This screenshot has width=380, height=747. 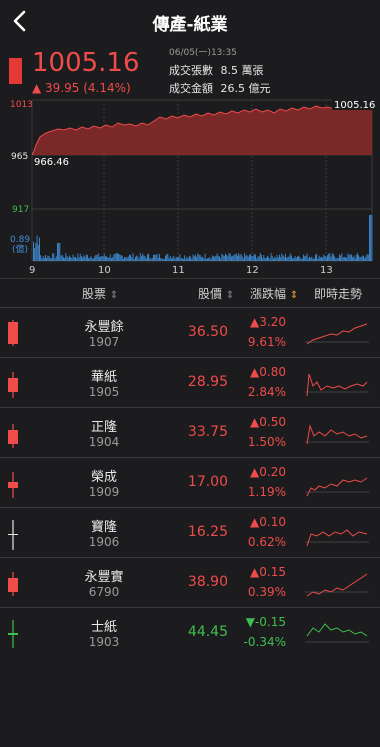 I want to click on table-row: 永豐實 6790 38.90 ▲0.15 0.39%, so click(x=190, y=582).